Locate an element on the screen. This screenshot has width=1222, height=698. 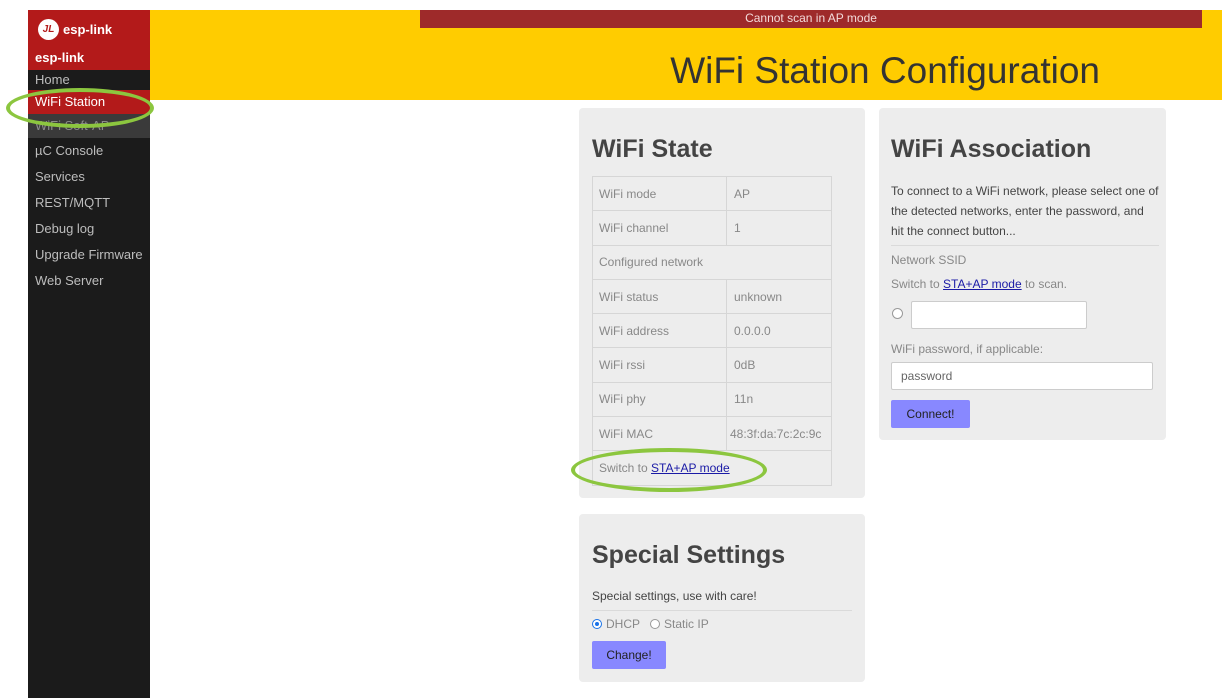
table-row: WiFi channel 1 is located at coordinates (712, 228).